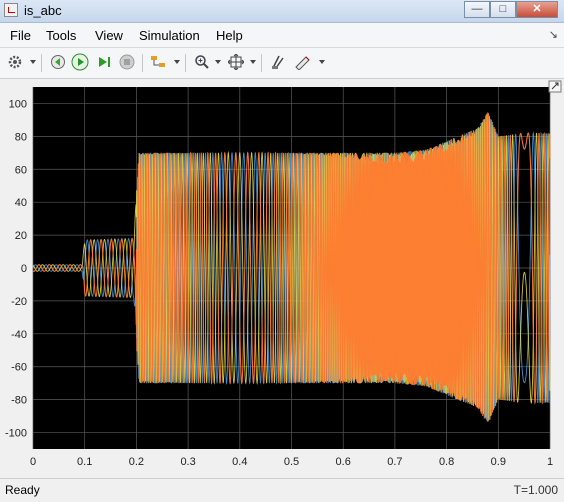  What do you see at coordinates (21, 236) in the screenshot?
I see `y-tick-label: 20` at bounding box center [21, 236].